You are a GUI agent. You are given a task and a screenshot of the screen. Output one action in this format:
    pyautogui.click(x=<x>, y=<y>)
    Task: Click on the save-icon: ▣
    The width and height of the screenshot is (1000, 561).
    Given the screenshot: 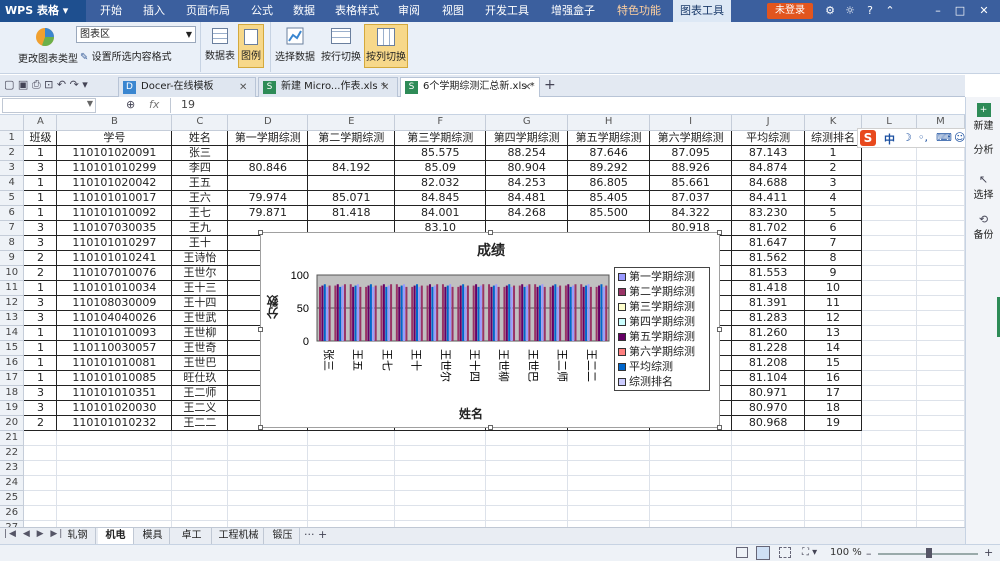 What is the action you would take?
    pyautogui.click(x=23, y=84)
    